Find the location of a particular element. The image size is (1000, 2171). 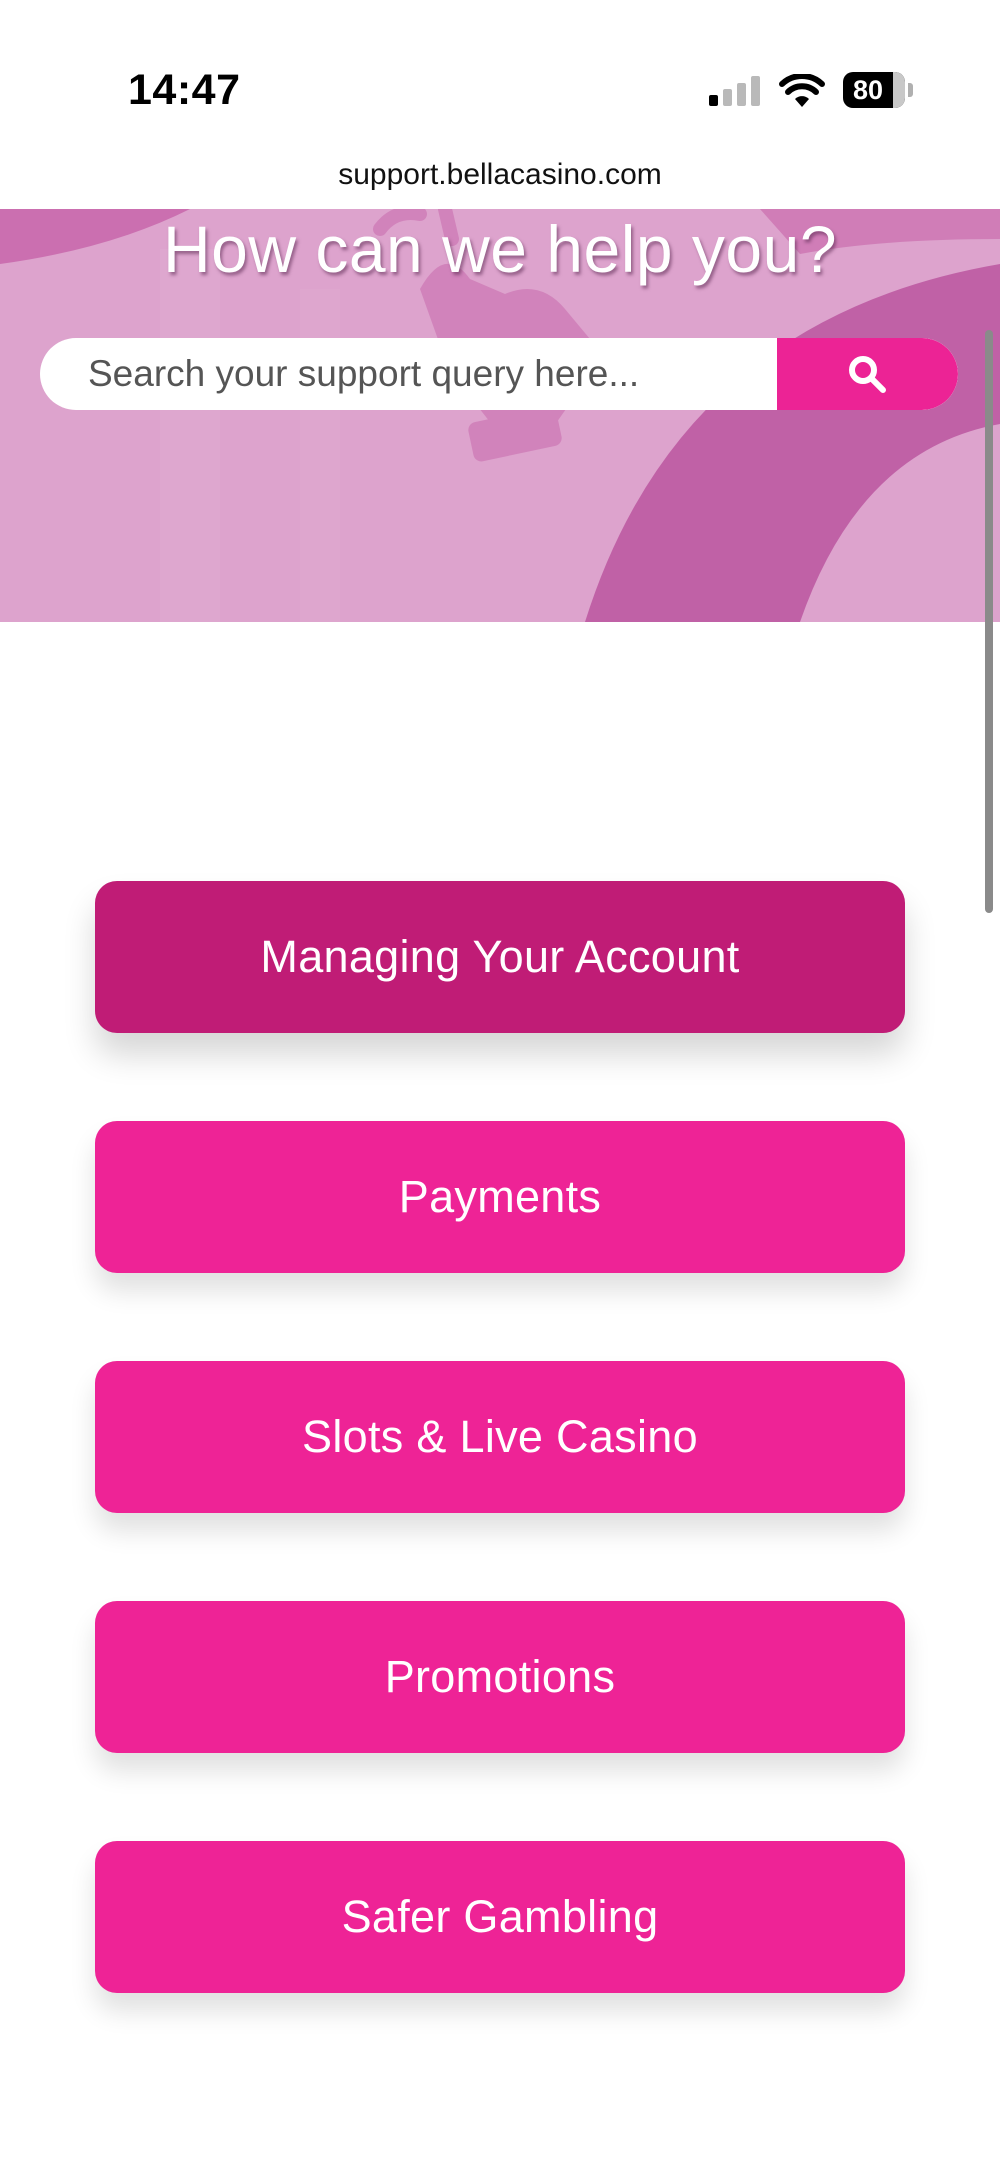

search-bar is located at coordinates (499, 374).